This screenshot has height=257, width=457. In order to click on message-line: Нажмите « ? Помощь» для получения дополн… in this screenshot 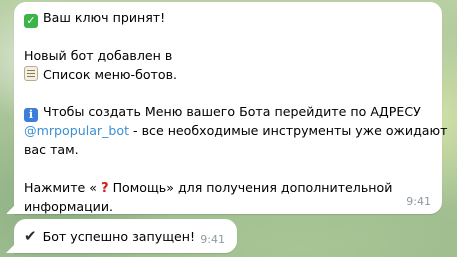, I will do `click(228, 189)`.